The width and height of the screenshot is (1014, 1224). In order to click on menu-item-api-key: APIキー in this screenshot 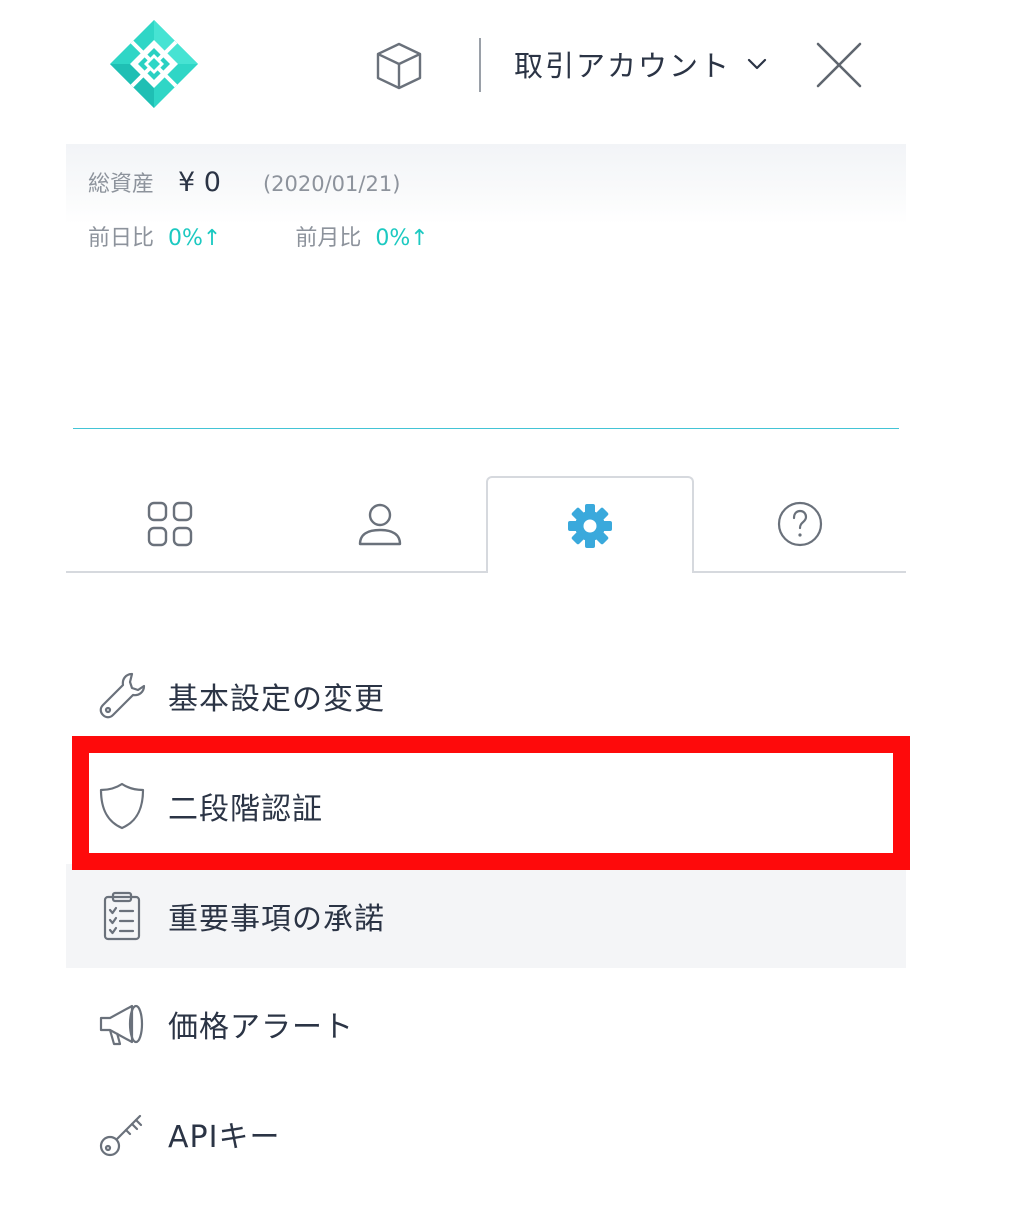, I will do `click(486, 1134)`.